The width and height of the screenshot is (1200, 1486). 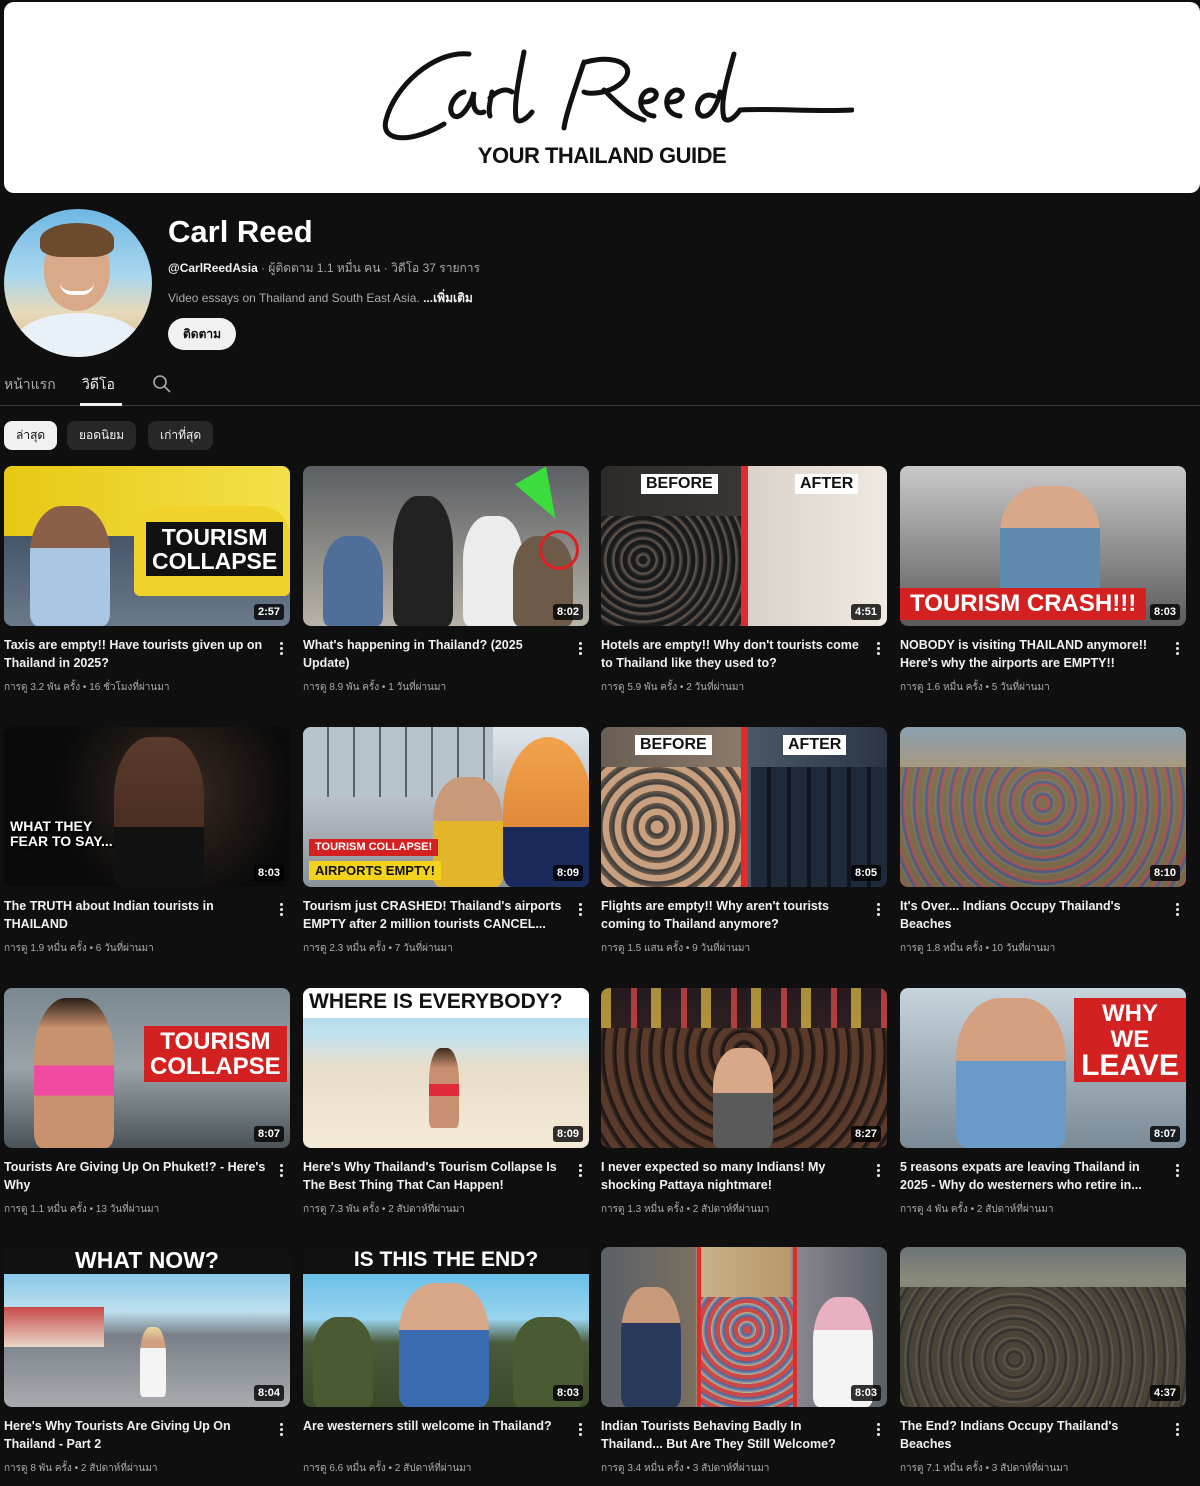 What do you see at coordinates (1023, 604) in the screenshot?
I see `thumb-text: TOURISM CRASH!!!` at bounding box center [1023, 604].